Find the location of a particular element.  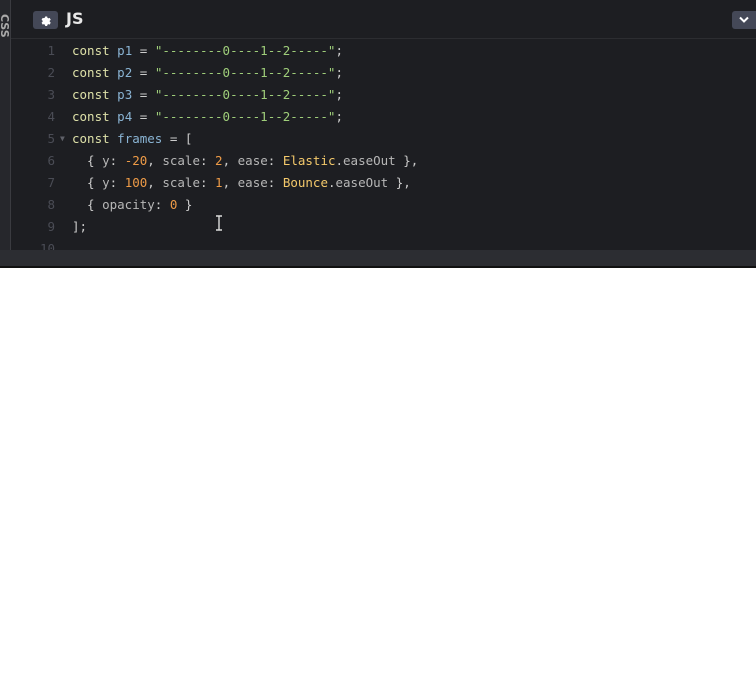

gear-icon is located at coordinates (46, 20).